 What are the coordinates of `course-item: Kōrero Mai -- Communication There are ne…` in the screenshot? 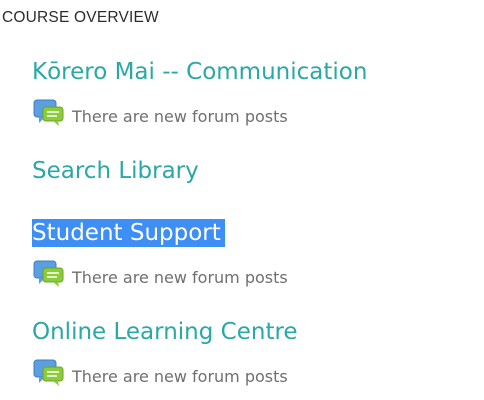 It's located at (199, 95).